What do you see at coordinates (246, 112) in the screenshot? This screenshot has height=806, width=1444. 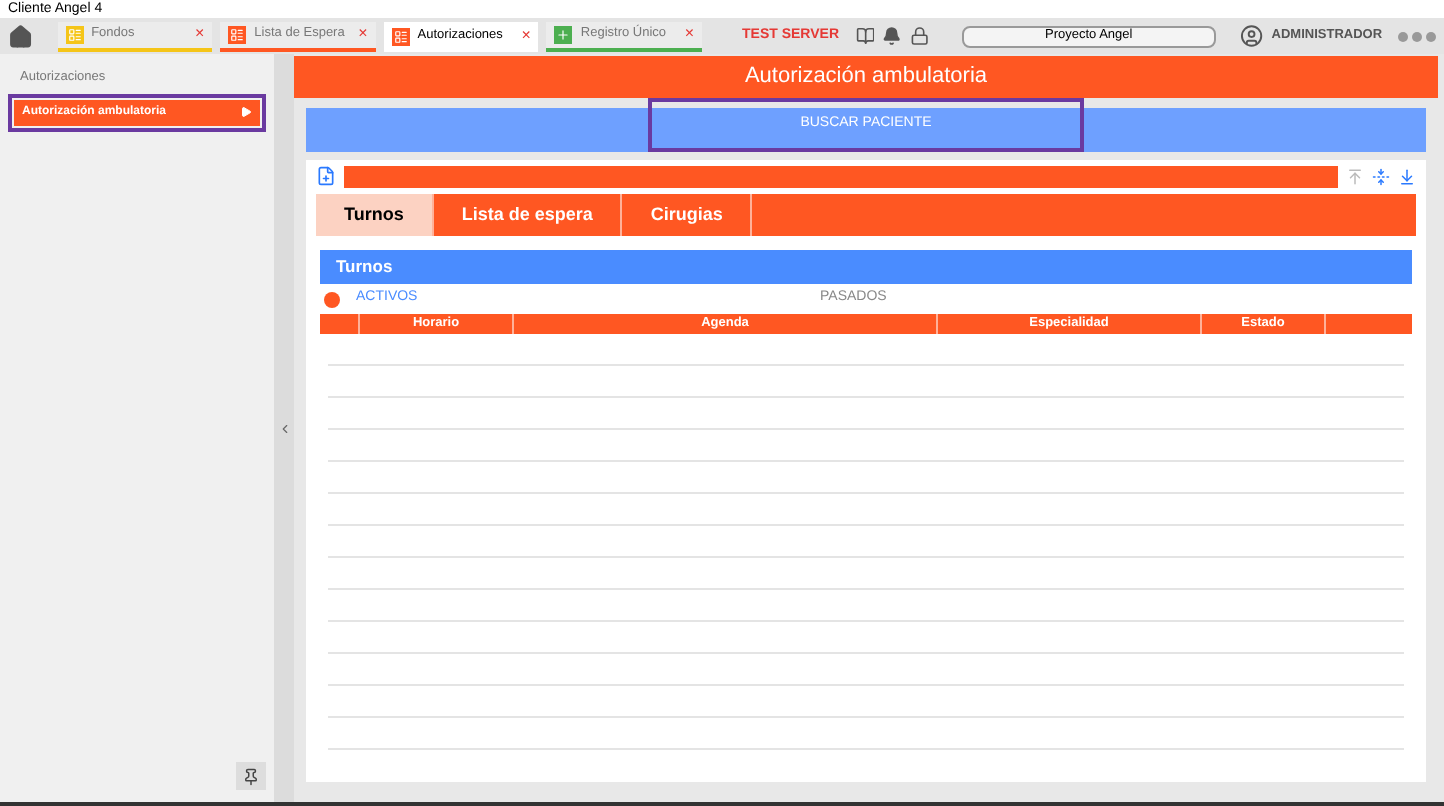 I see `play-icon` at bounding box center [246, 112].